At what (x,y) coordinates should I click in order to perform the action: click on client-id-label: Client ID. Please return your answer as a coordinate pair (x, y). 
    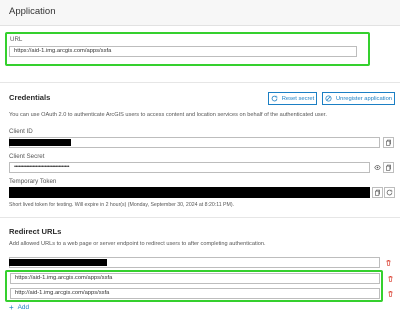
    Looking at the image, I should click on (21, 131).